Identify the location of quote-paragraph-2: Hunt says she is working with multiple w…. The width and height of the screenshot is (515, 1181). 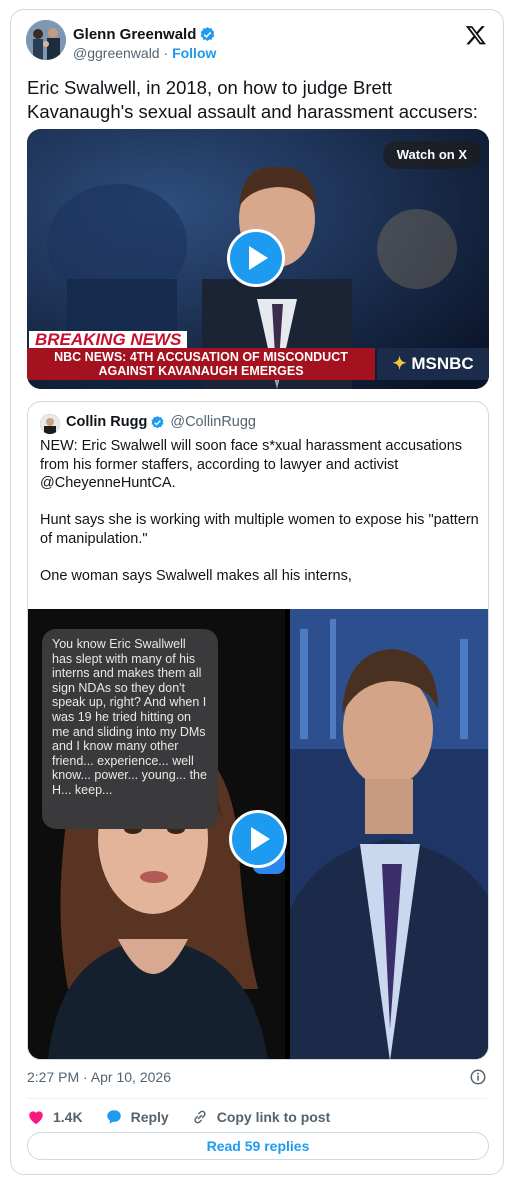
(259, 529).